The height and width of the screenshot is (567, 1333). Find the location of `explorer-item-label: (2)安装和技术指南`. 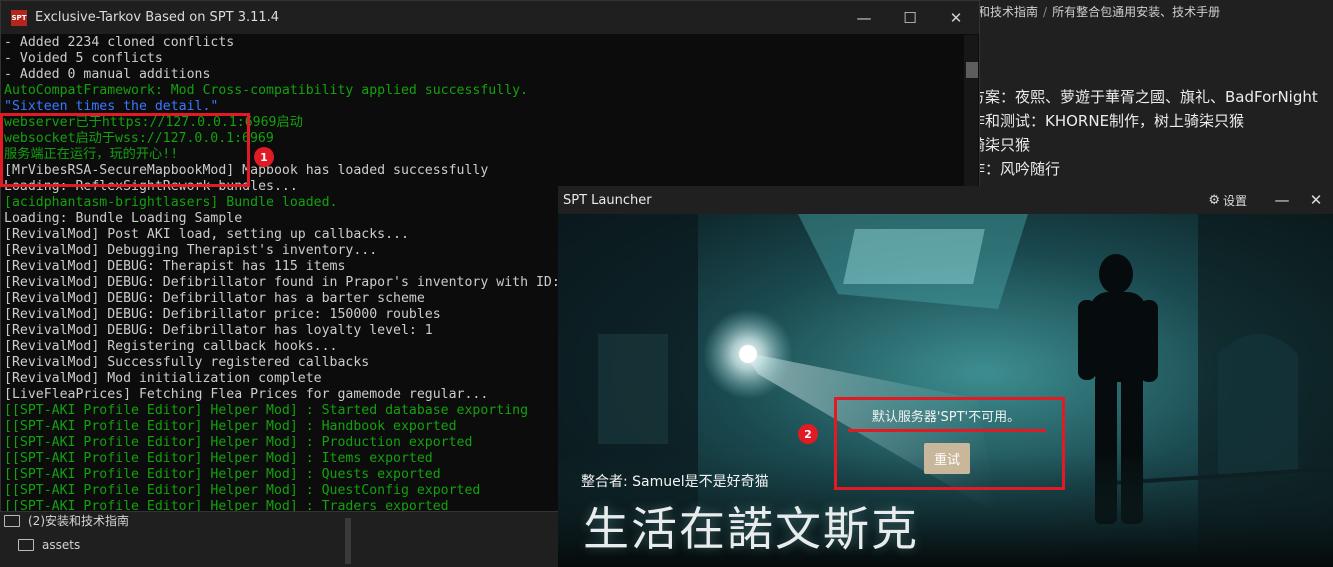

explorer-item-label: (2)安装和技术指南 is located at coordinates (78, 521).